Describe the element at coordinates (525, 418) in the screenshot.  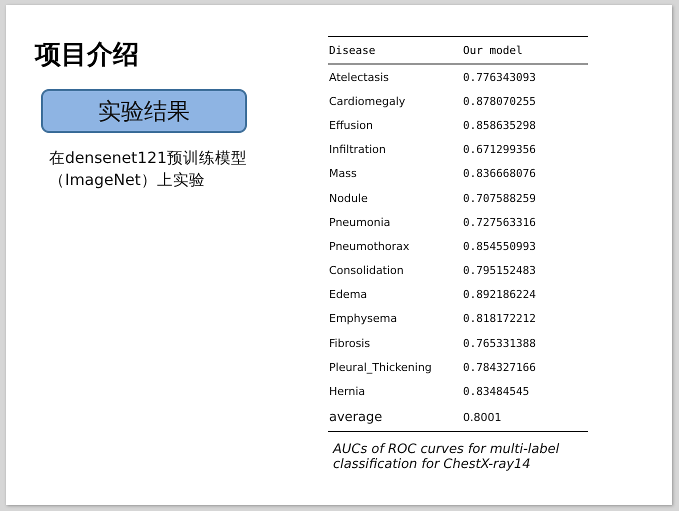
I see `summary-value: 0.8001` at that location.